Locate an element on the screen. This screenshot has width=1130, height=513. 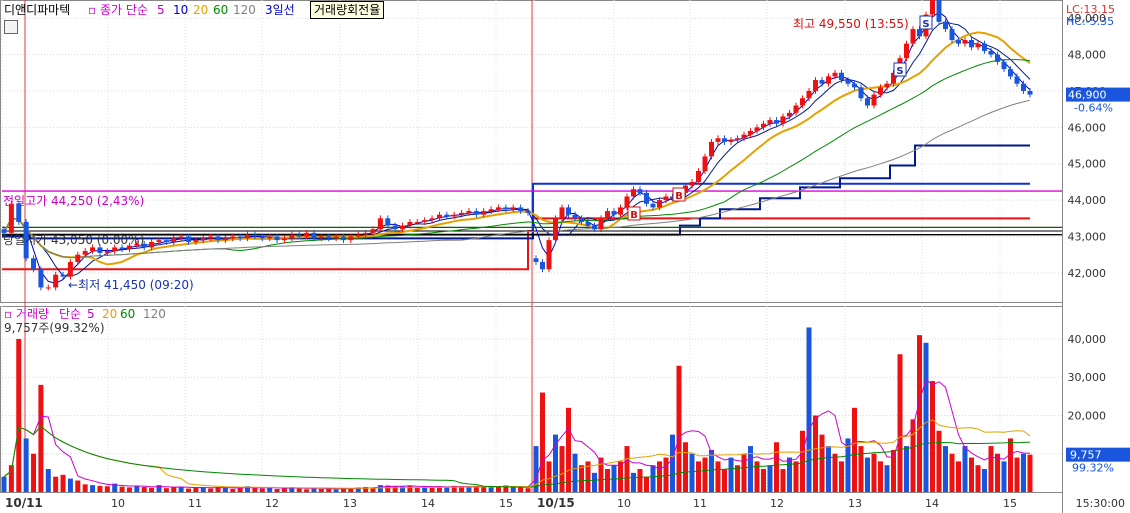
indicator-tooltip: 거래량회전율 is located at coordinates (347, 10).